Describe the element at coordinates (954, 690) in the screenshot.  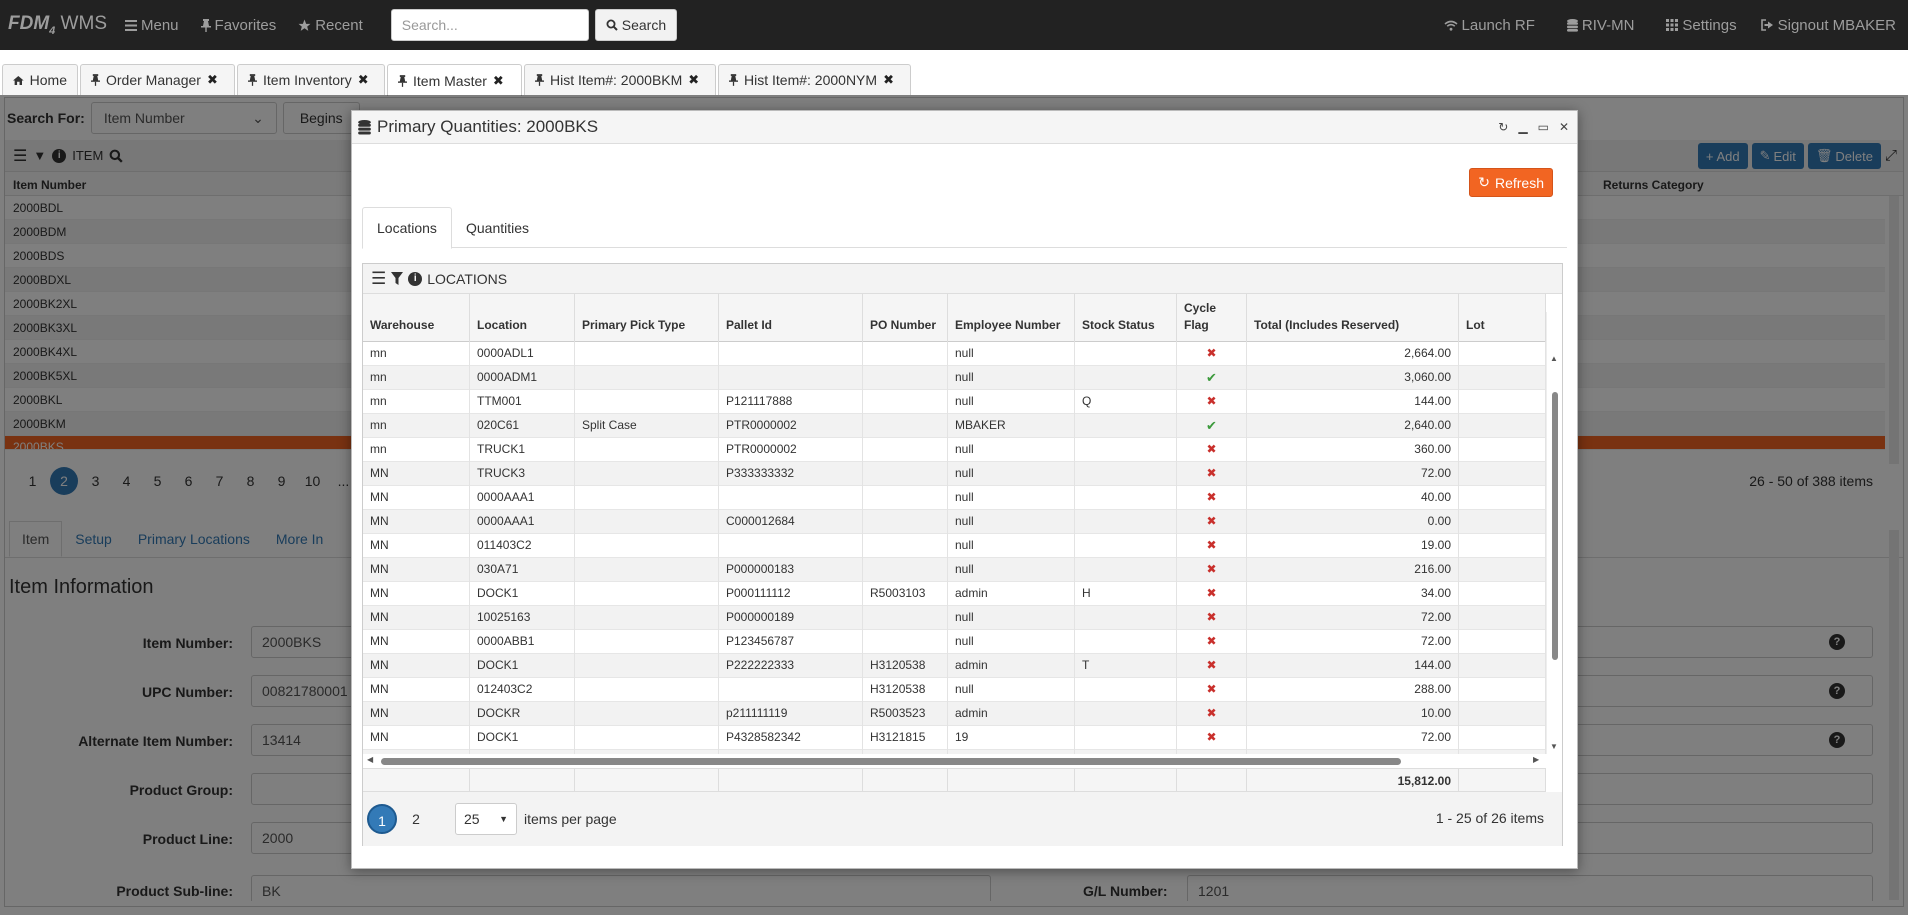
I see `table-row: MN 012403C2 H3120538 null ✖ 288.00` at that location.